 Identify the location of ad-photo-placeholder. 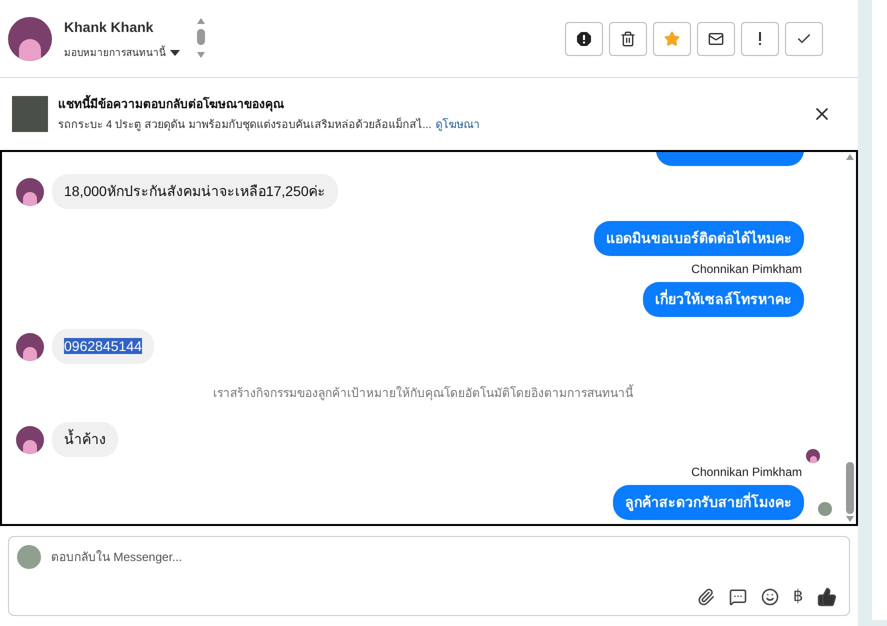
(30, 114).